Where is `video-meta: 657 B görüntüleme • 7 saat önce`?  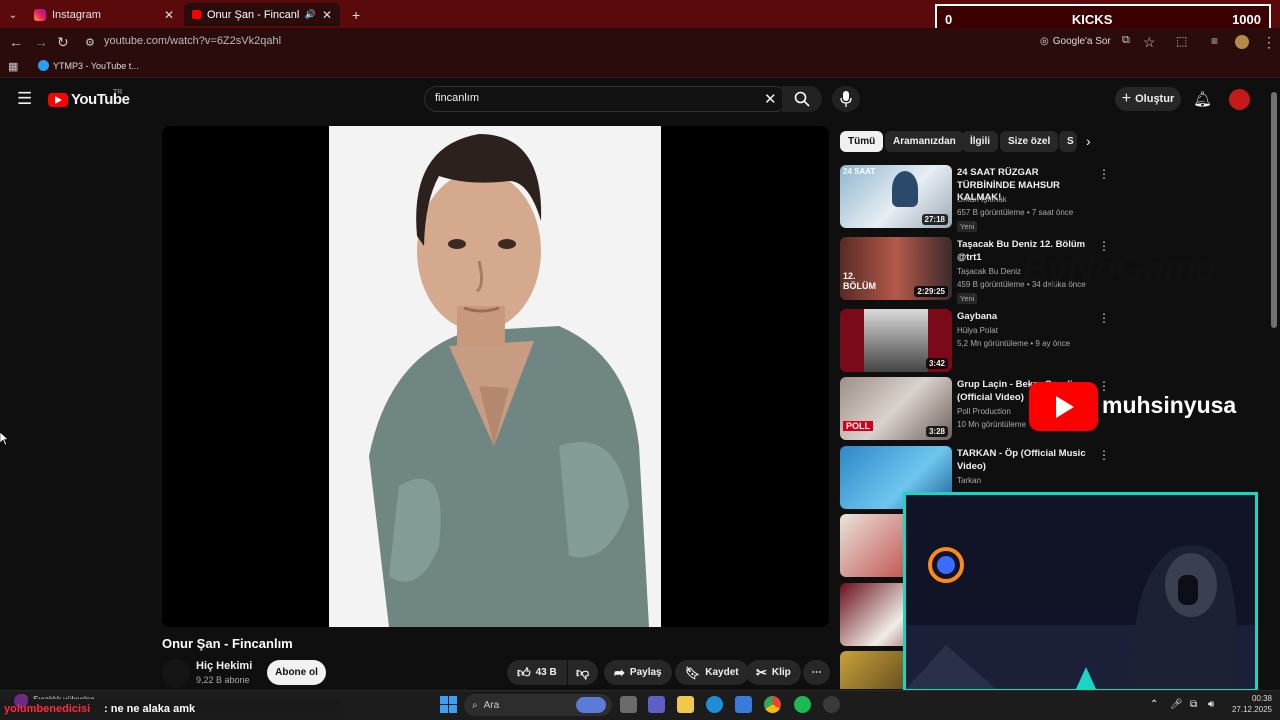 video-meta: 657 B görüntüleme • 7 saat önce is located at coordinates (1015, 212).